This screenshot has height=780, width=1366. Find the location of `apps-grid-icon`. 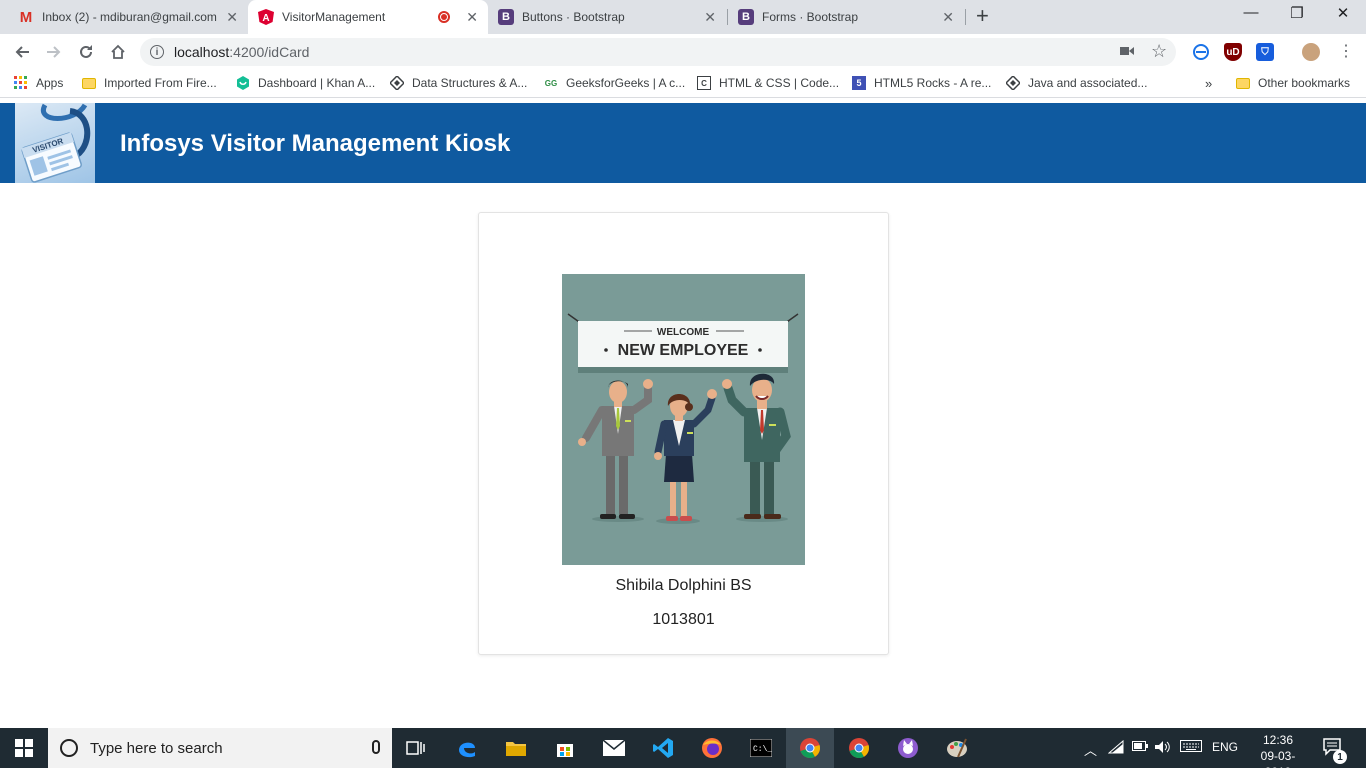

apps-grid-icon is located at coordinates (21, 83).